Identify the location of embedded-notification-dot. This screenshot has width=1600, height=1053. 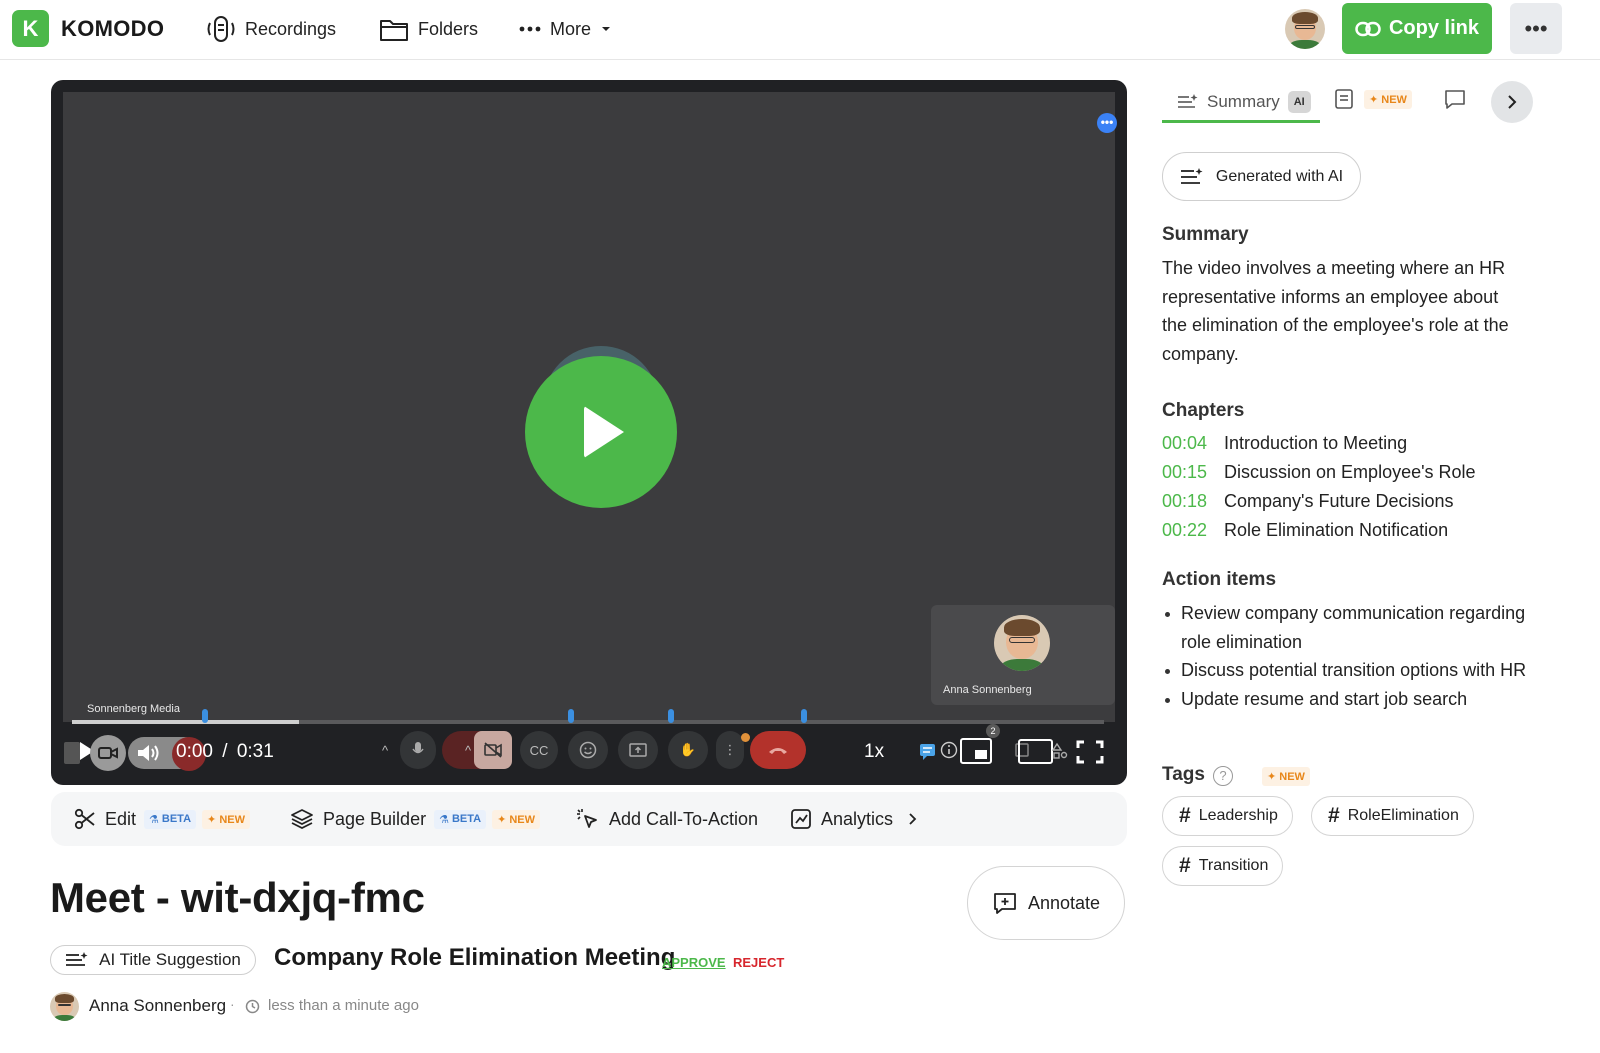
(745, 737).